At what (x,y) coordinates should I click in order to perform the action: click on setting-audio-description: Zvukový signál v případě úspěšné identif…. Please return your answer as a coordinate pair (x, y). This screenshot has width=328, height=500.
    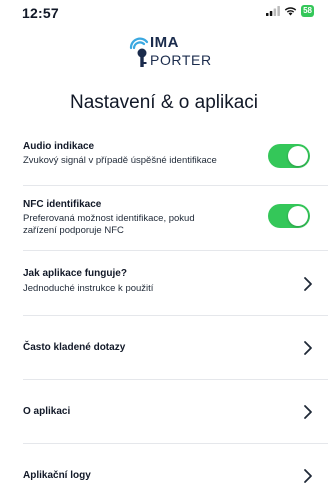
    Looking at the image, I should click on (120, 160).